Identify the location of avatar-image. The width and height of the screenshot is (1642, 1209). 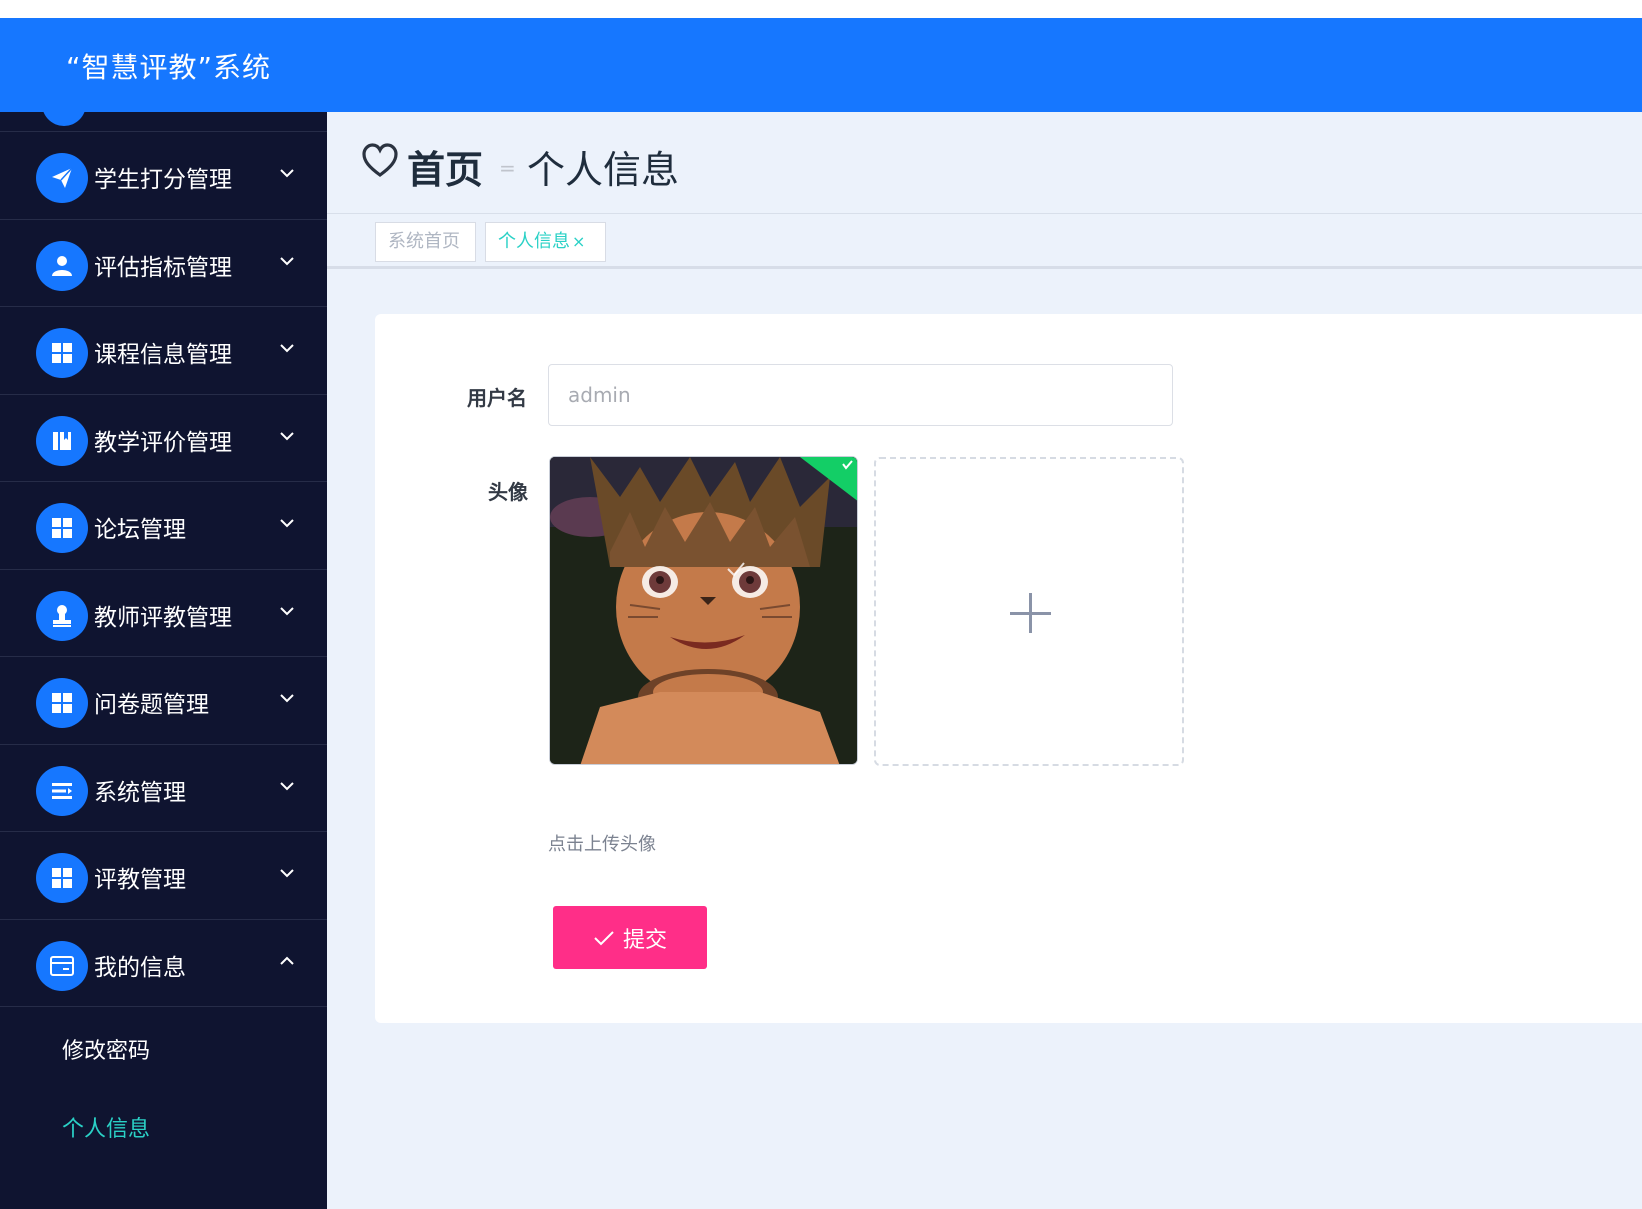
(703, 610).